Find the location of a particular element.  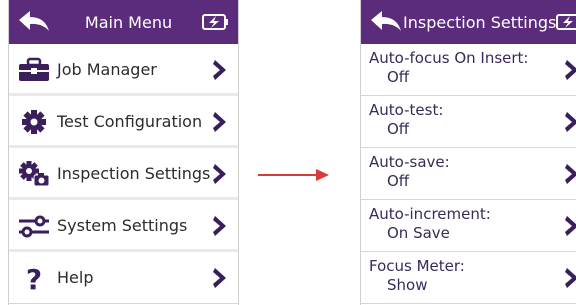

main-menu-header: Main Menu is located at coordinates (123, 22).